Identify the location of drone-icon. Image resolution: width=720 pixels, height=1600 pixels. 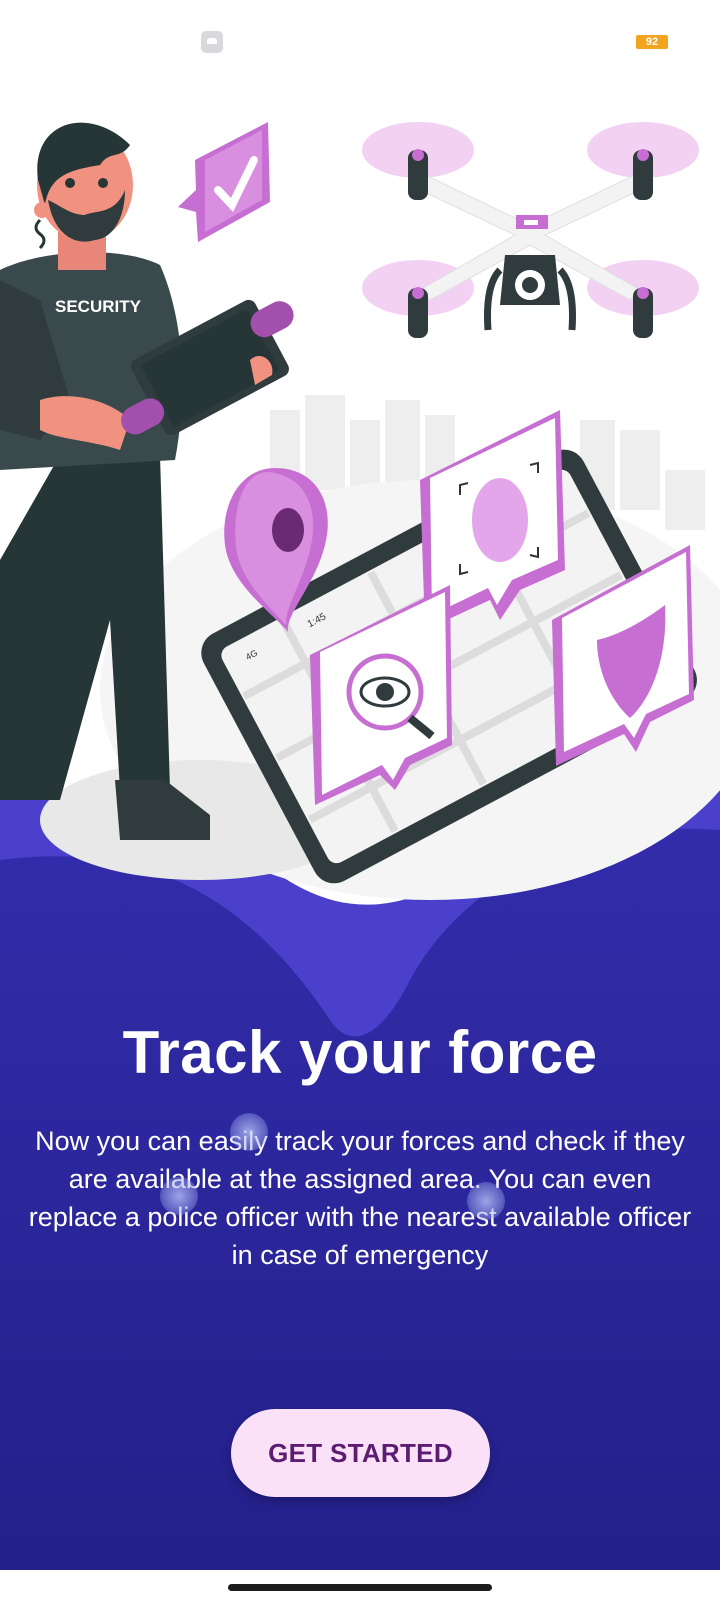
(530, 230).